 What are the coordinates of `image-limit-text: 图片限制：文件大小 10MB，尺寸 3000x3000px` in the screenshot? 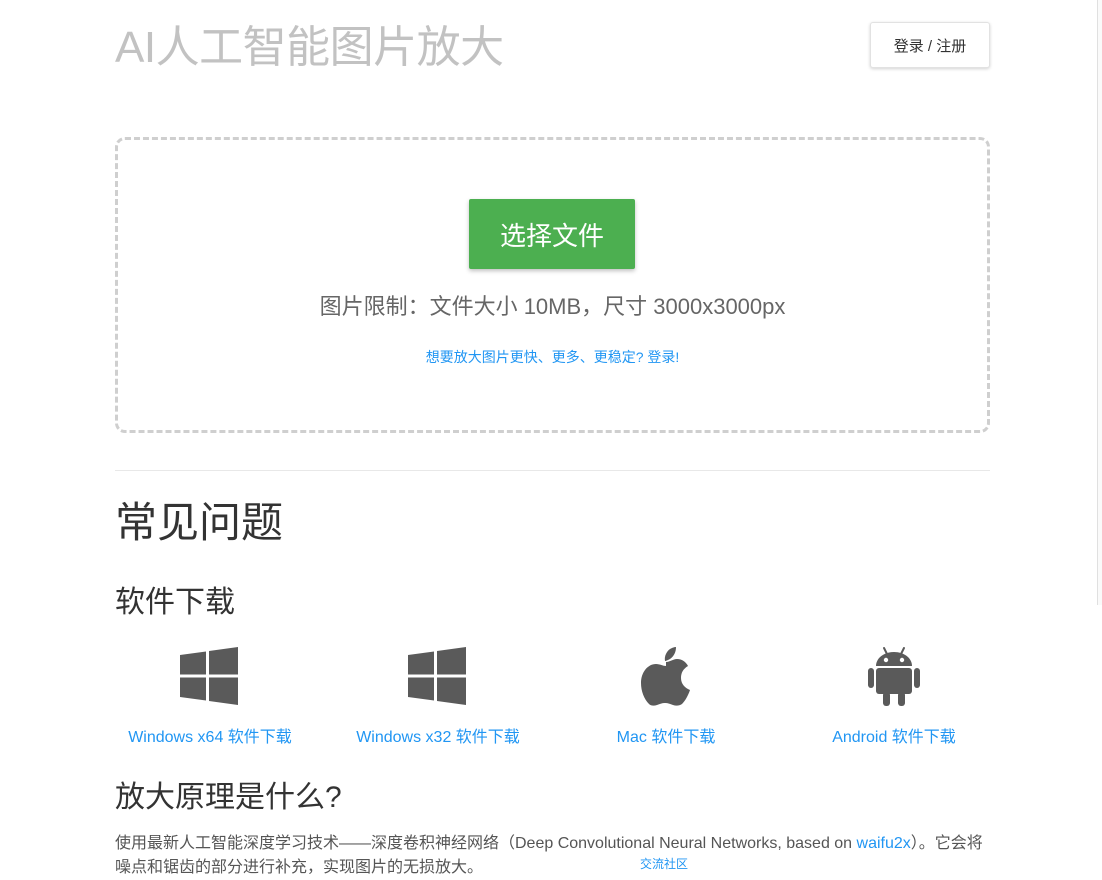 It's located at (552, 306).